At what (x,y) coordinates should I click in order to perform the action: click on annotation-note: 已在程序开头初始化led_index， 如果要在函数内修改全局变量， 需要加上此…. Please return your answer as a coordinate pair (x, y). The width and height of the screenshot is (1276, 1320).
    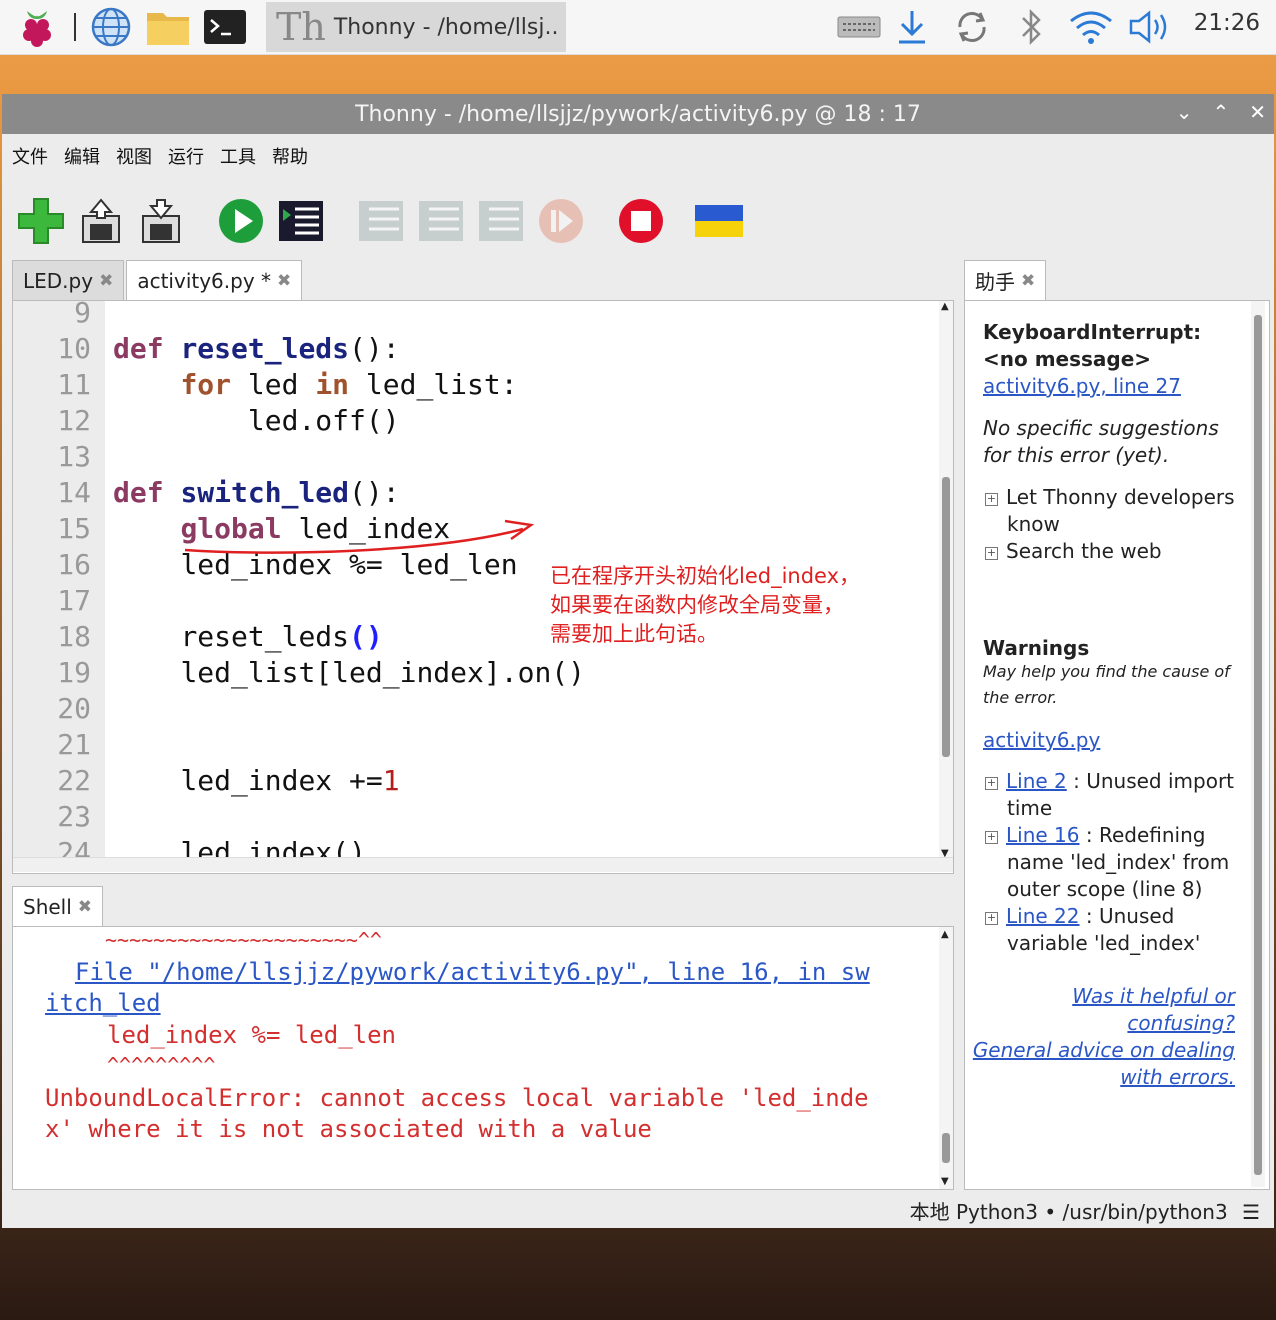
    Looking at the image, I should click on (705, 605).